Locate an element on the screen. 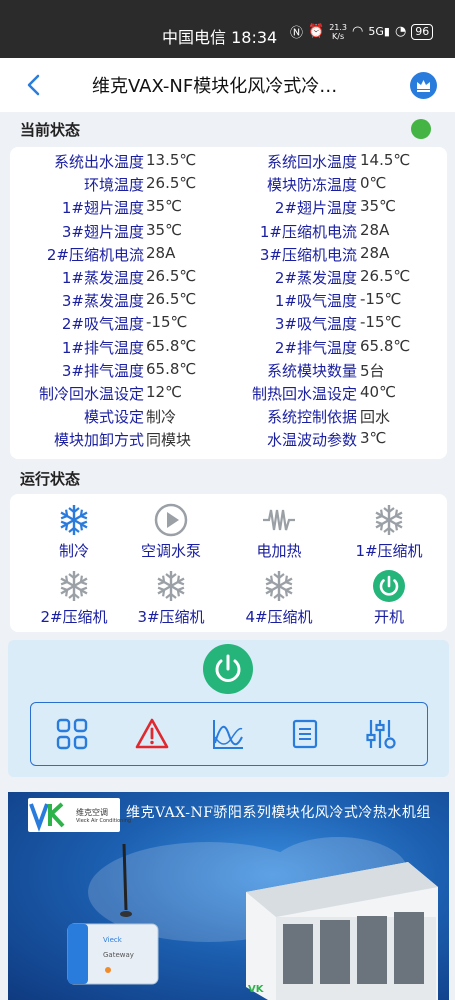  parameter-label: 2#压缩机电流 is located at coordinates (95, 254).